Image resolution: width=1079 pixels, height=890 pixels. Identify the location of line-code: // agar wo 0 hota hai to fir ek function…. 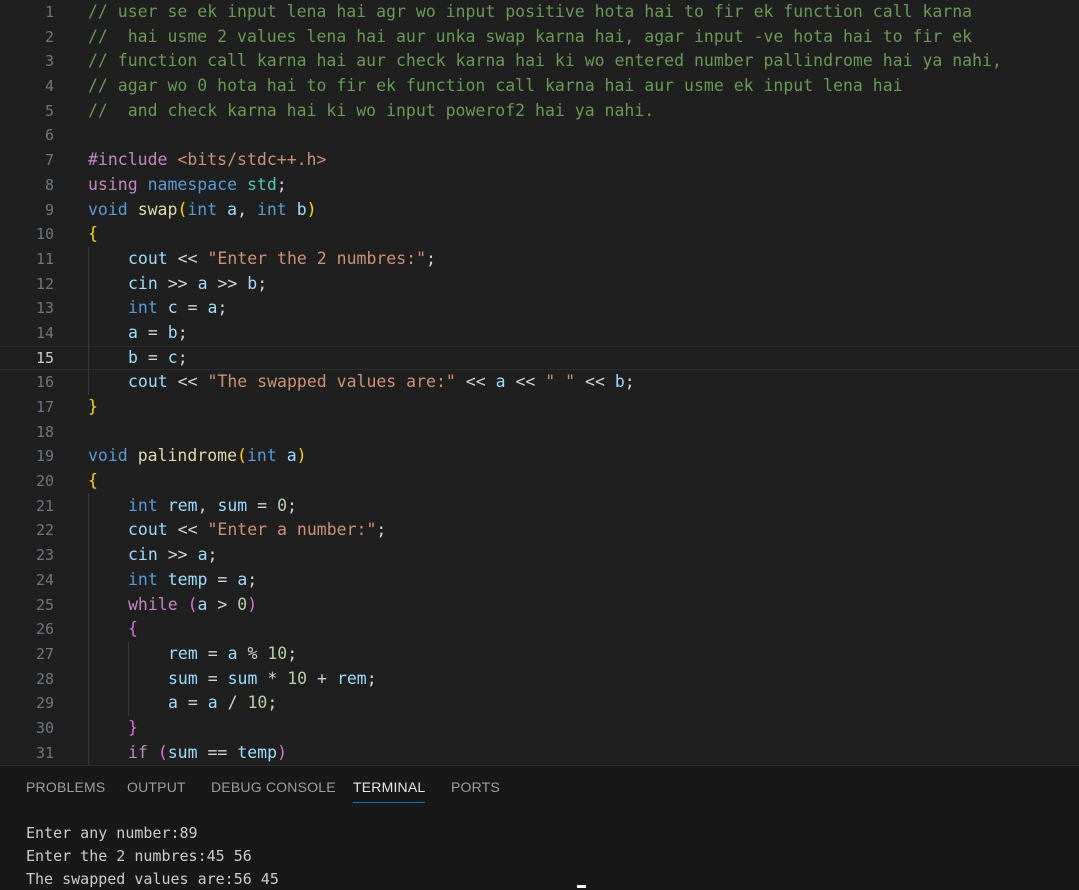
(495, 86).